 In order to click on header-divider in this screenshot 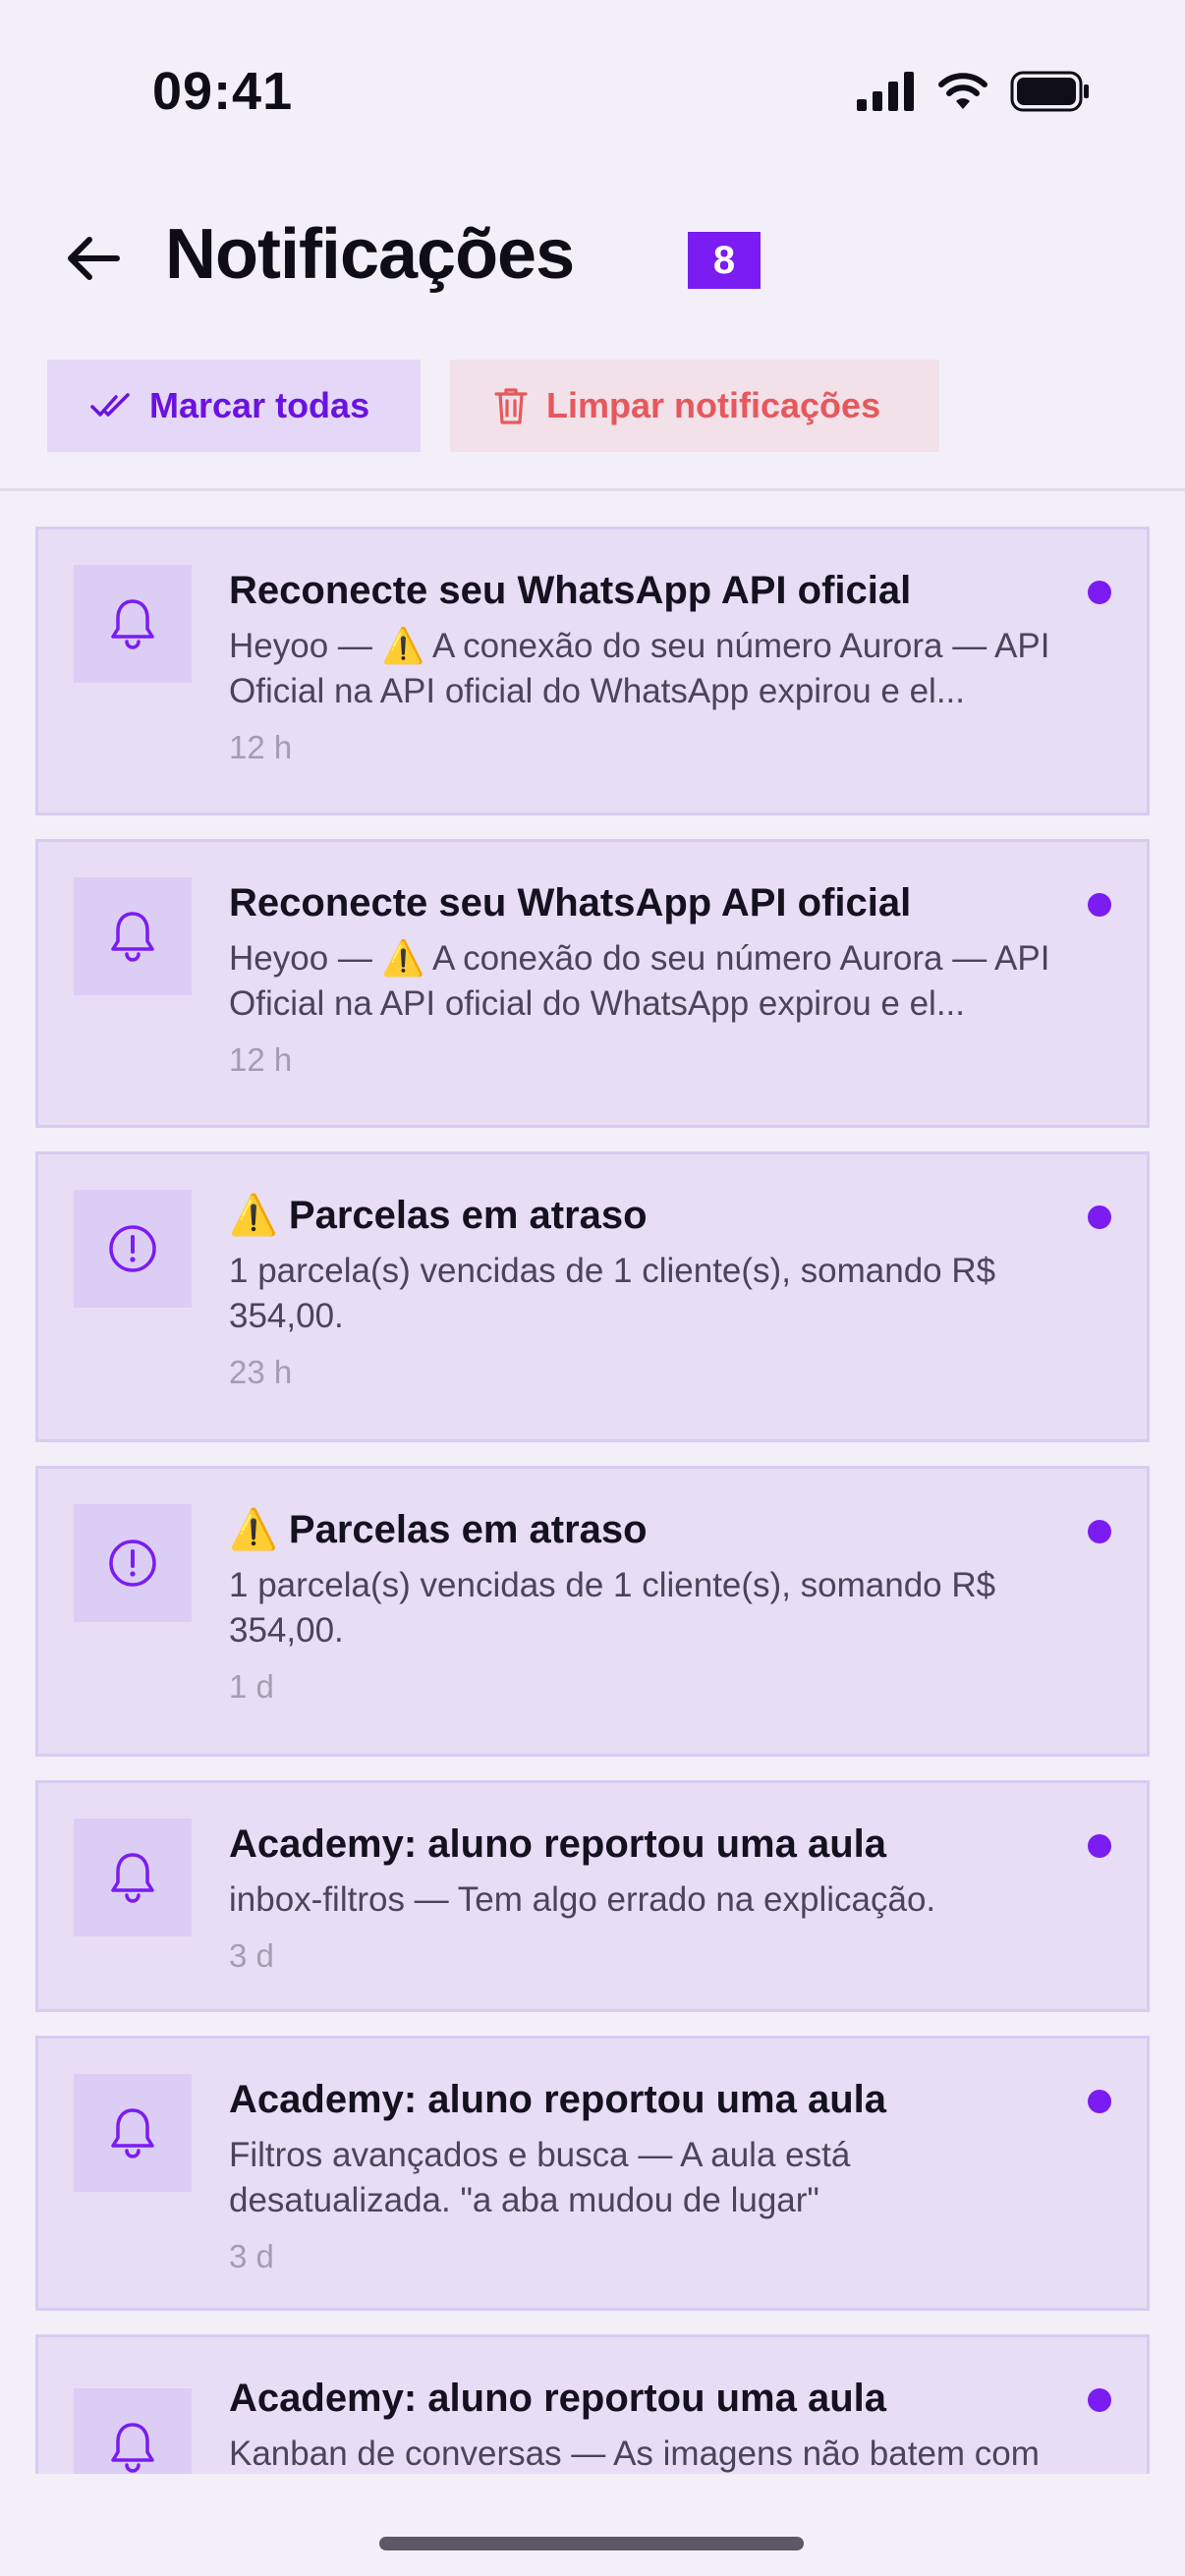, I will do `click(592, 489)`.